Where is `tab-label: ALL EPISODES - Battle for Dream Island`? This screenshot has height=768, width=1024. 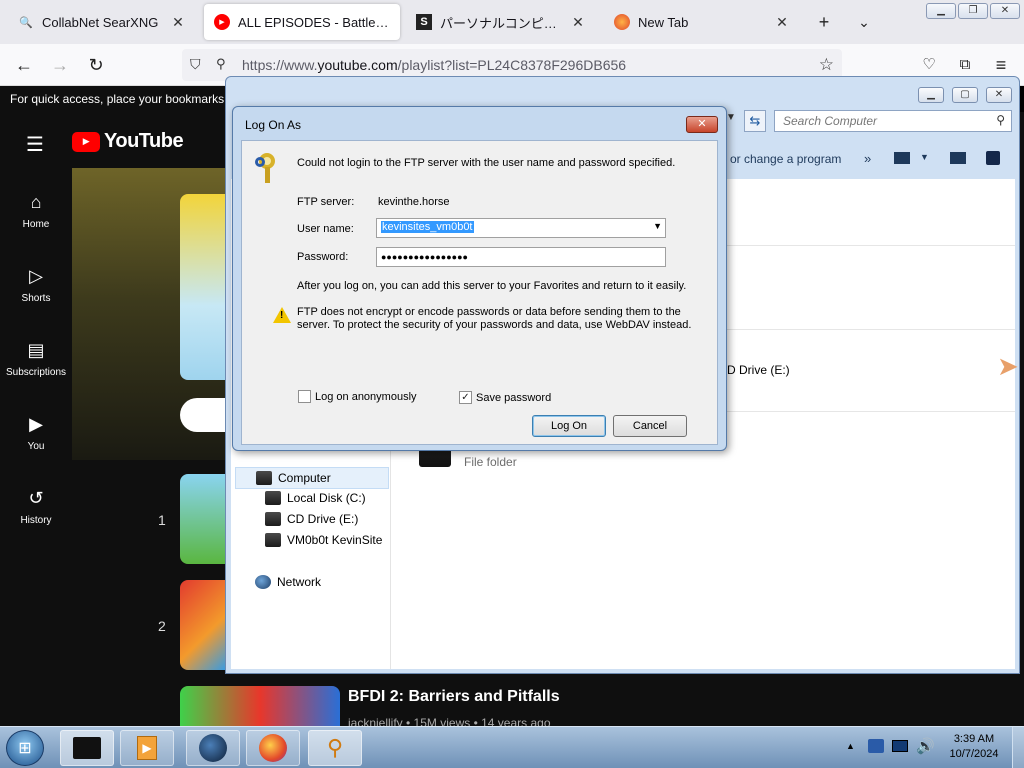
tab-label: ALL EPISODES - Battle for Dream Island is located at coordinates (314, 22).